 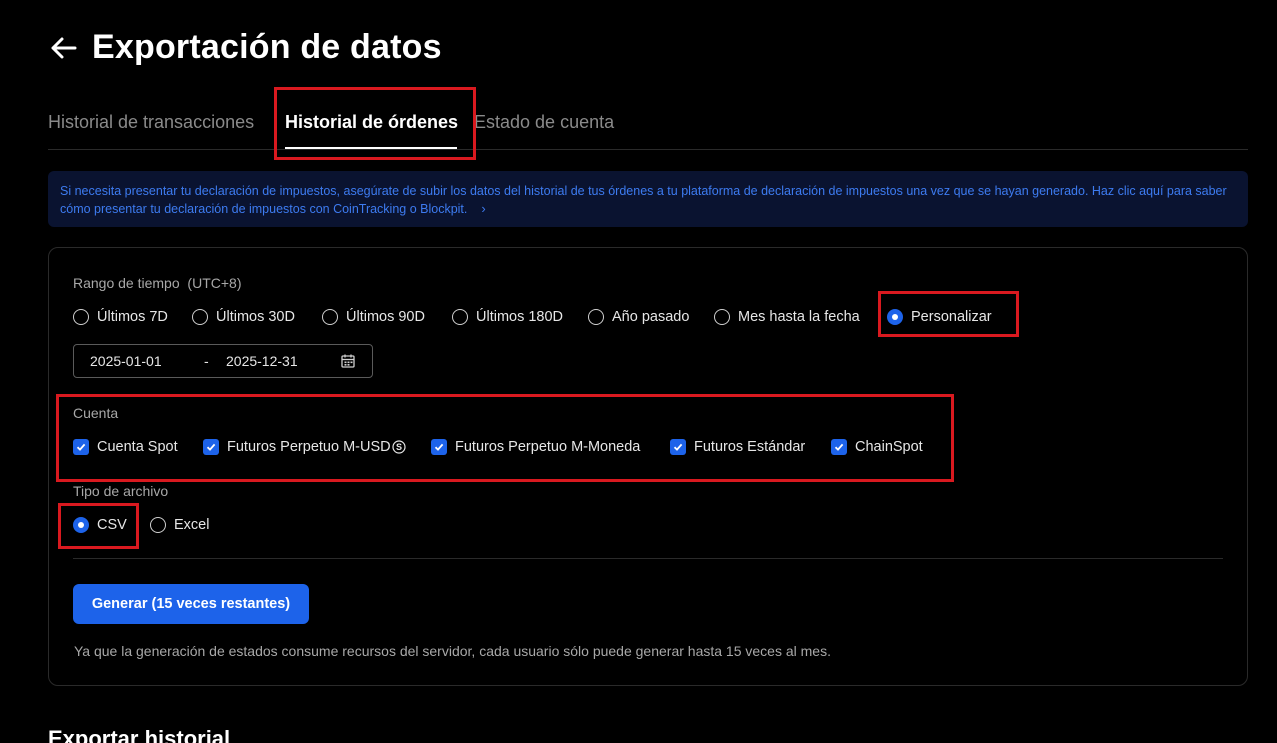 What do you see at coordinates (243, 317) in the screenshot?
I see `radio-last-30d: Últimos 30D` at bounding box center [243, 317].